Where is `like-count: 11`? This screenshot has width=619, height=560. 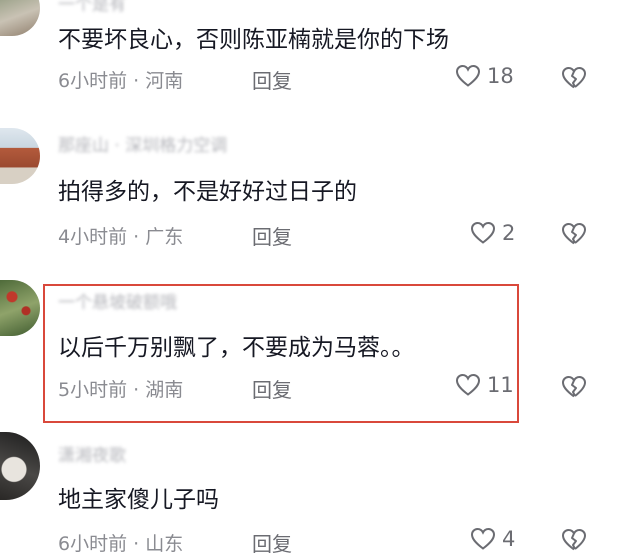
like-count: 11 is located at coordinates (500, 385).